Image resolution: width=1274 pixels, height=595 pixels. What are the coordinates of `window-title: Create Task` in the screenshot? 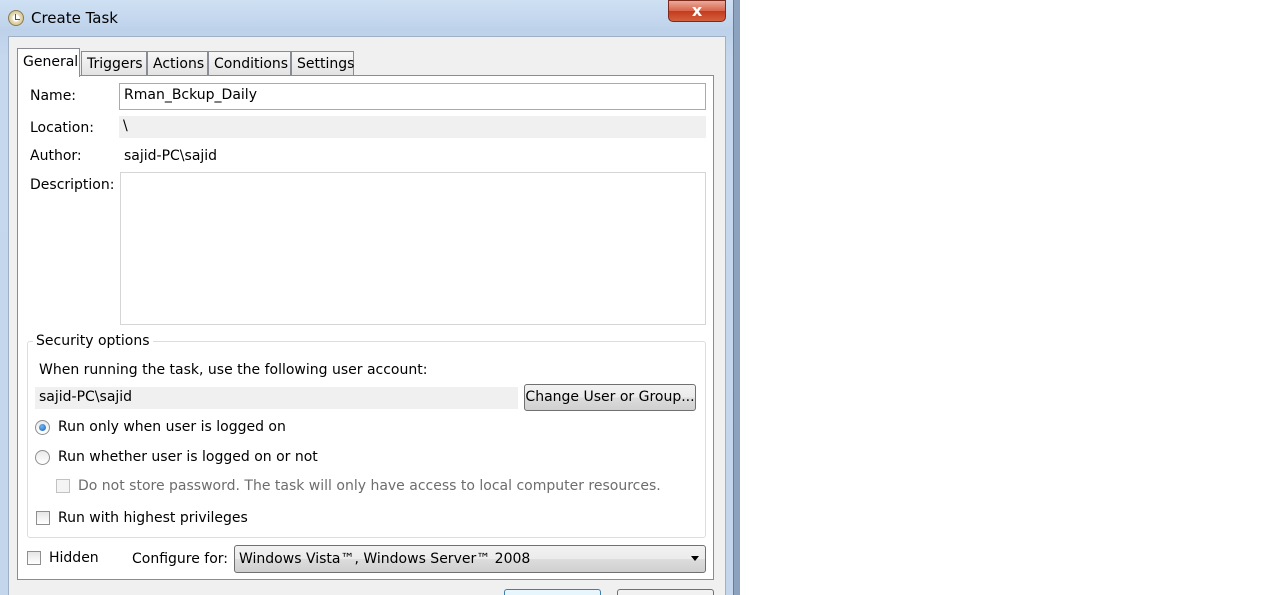 It's located at (74, 18).